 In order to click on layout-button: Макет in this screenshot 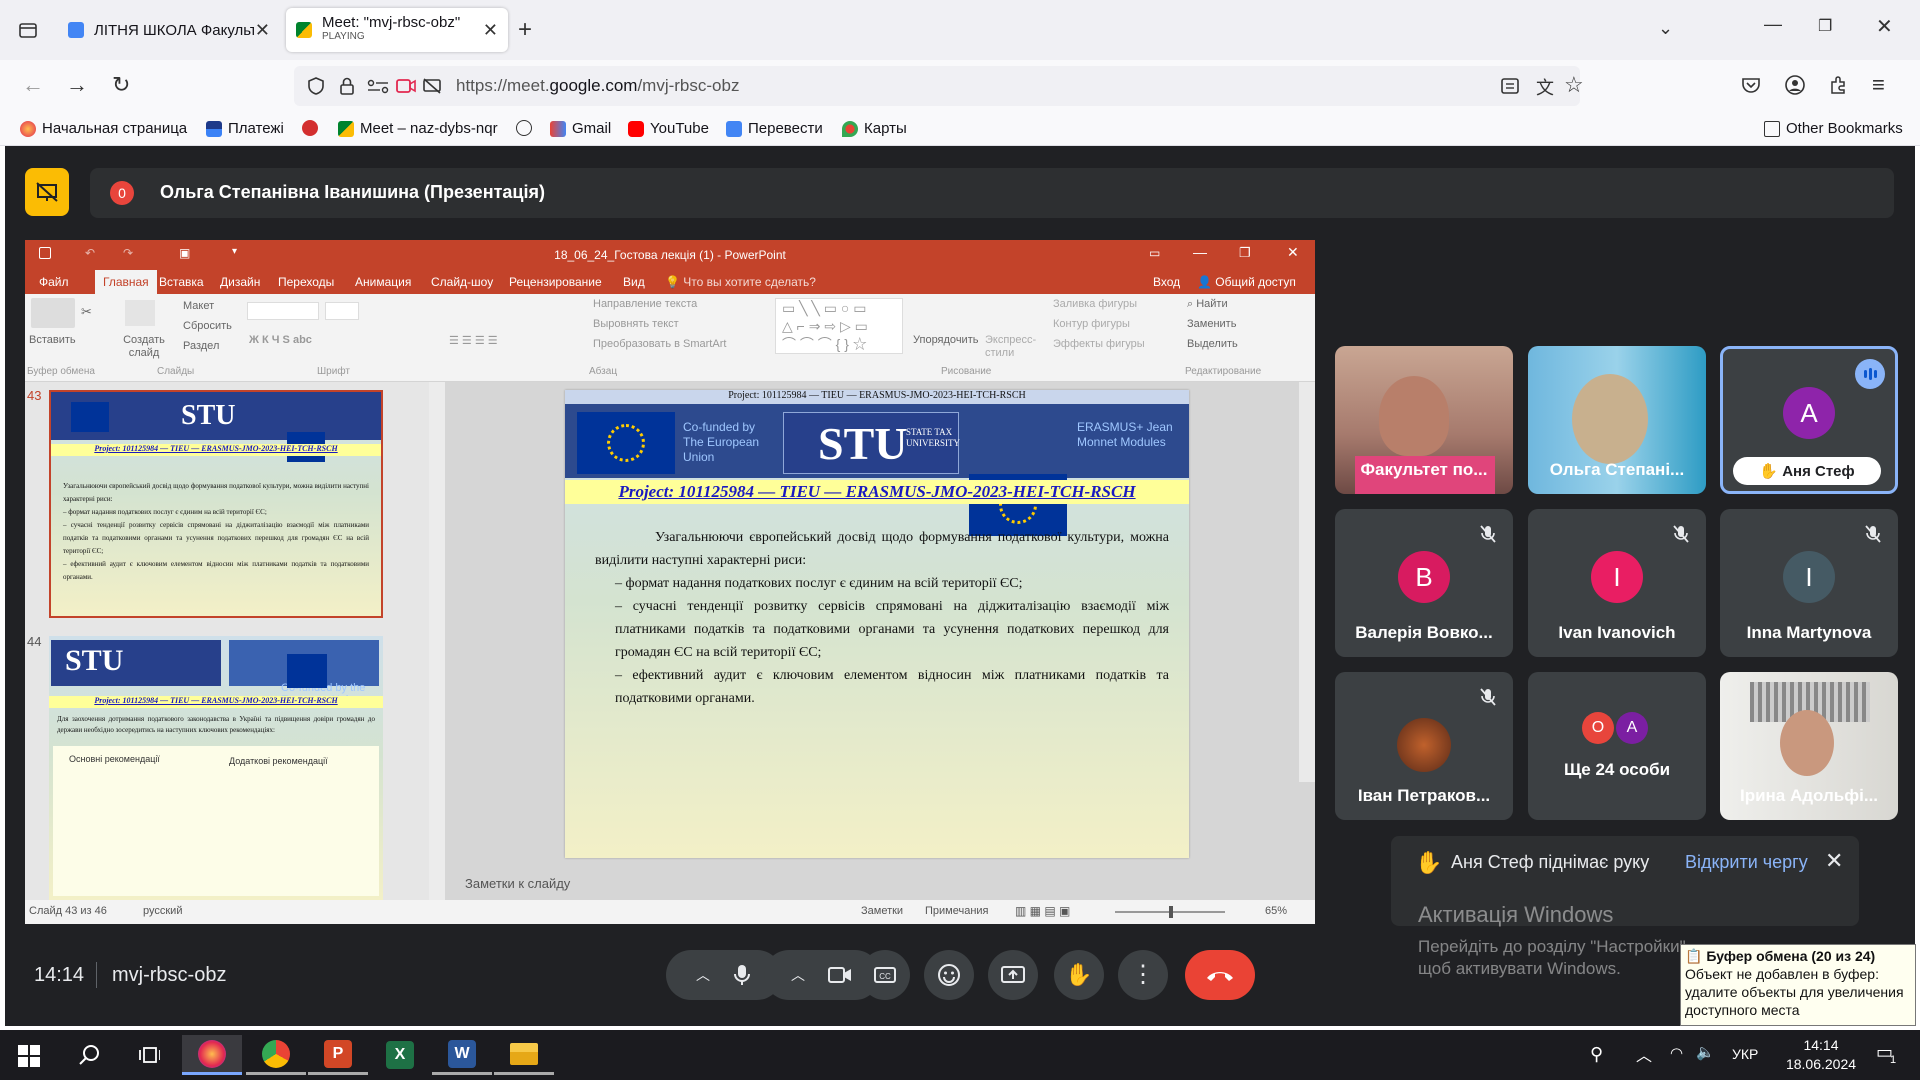, I will do `click(198, 306)`.